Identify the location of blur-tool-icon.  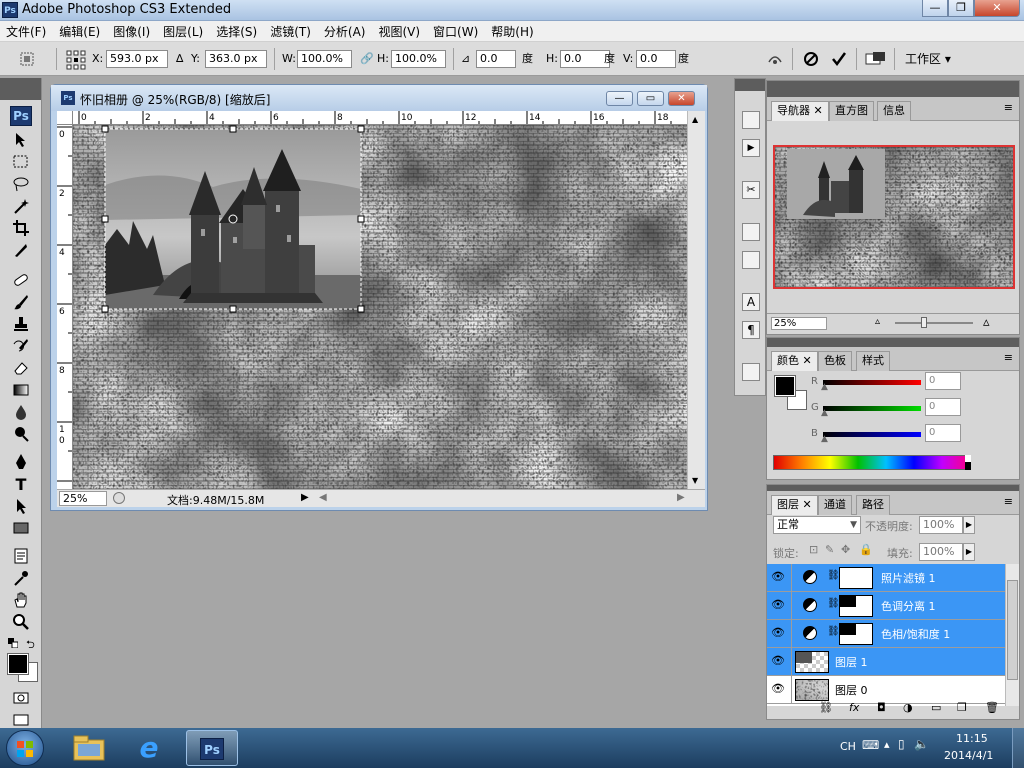
(21, 412).